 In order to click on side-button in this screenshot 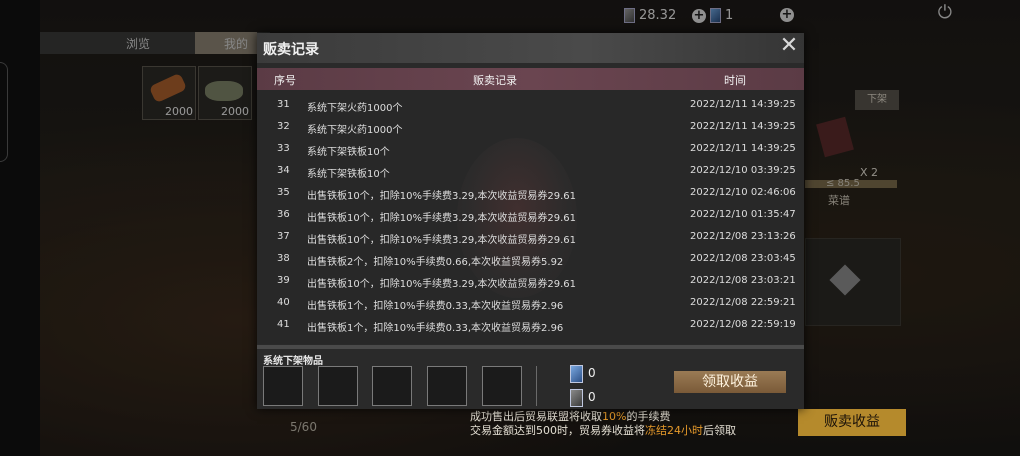, I will do `click(4, 112)`.